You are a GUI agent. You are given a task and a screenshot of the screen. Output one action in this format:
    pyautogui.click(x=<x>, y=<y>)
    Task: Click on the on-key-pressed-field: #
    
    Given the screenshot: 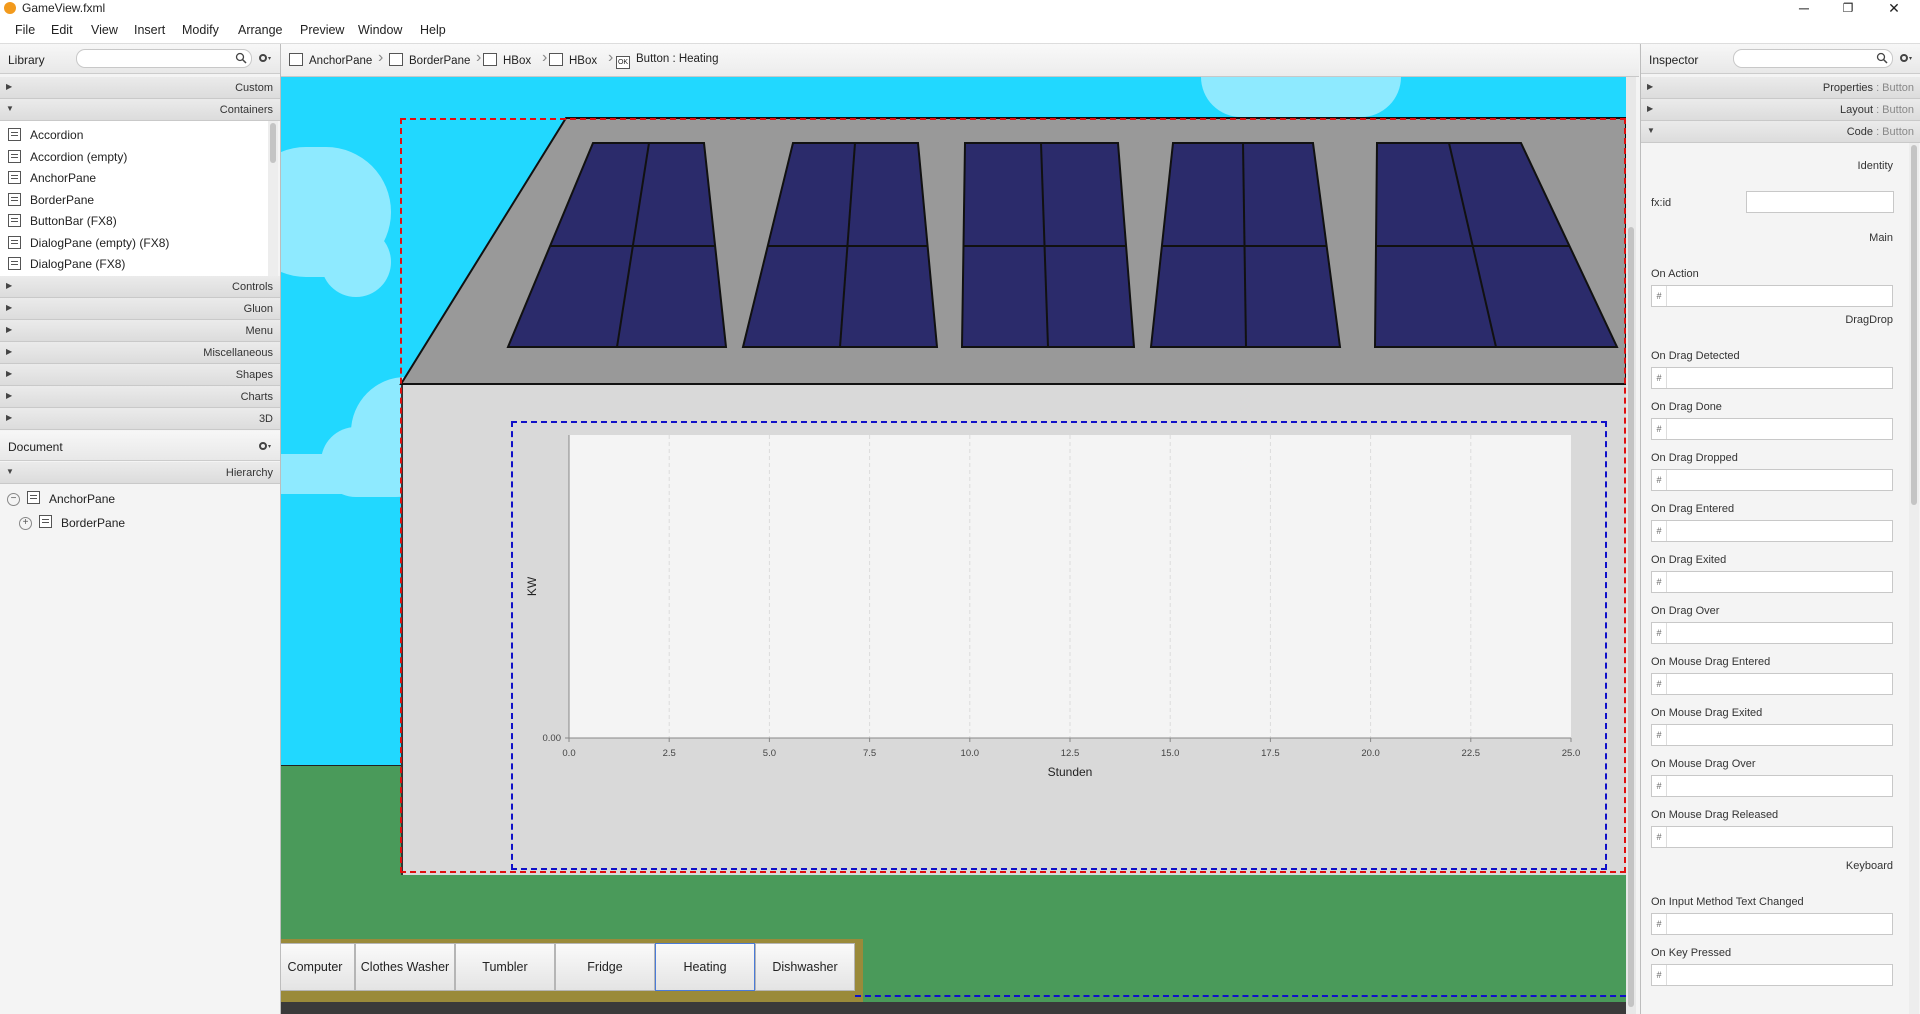 What is the action you would take?
    pyautogui.click(x=1772, y=975)
    